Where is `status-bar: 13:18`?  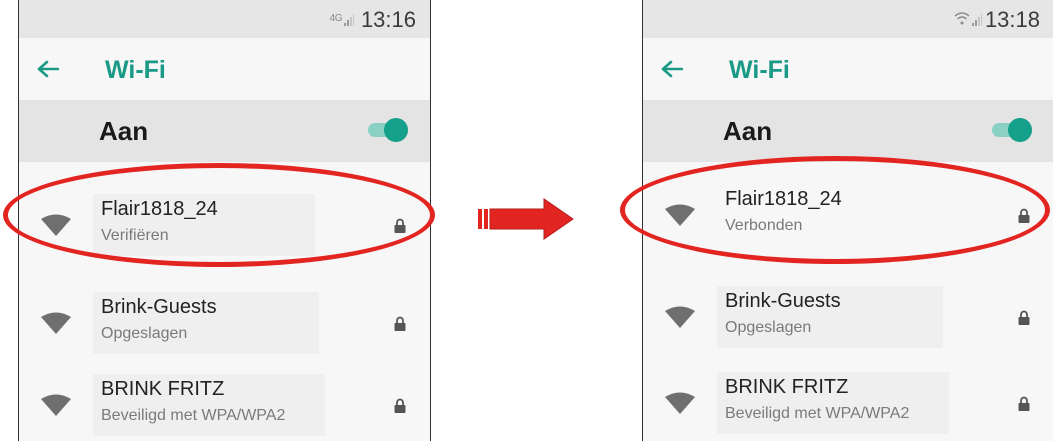
status-bar: 13:18 is located at coordinates (848, 19).